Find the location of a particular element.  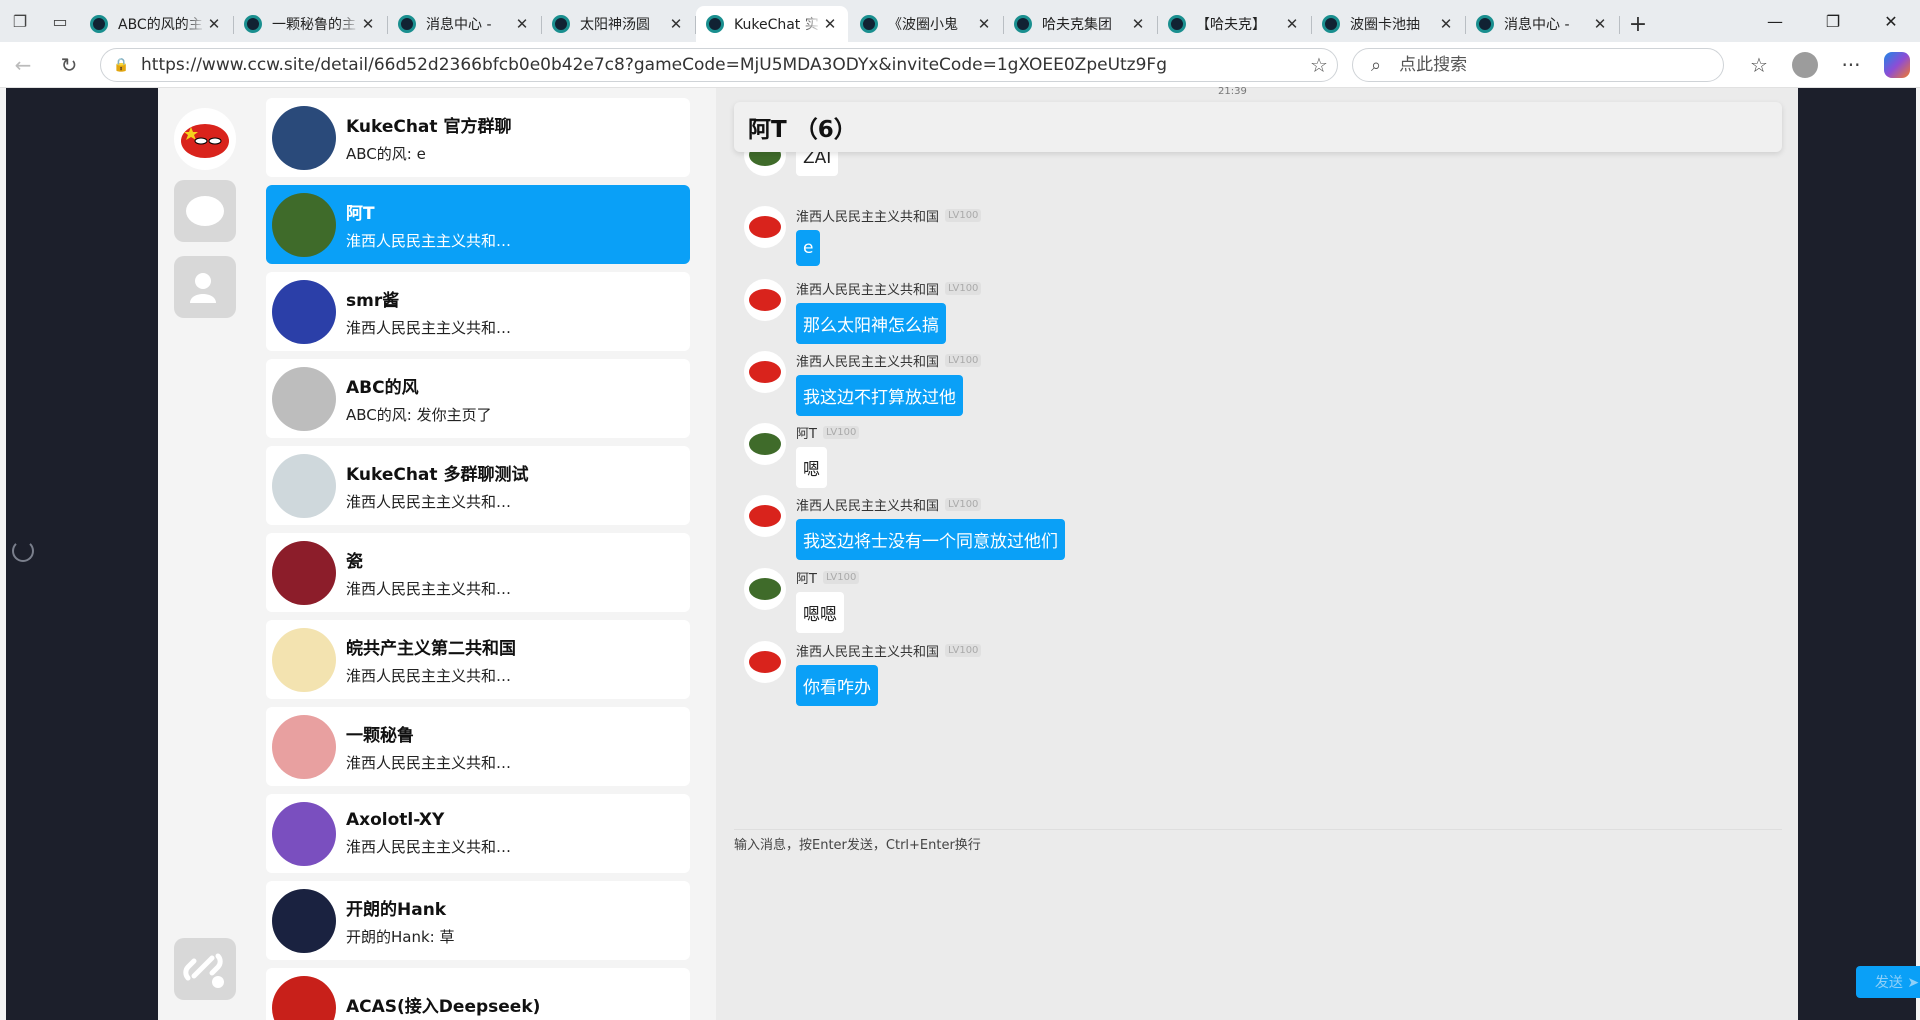

browser-tab: 太阳神汤圆 ✕ is located at coordinates (619, 24).